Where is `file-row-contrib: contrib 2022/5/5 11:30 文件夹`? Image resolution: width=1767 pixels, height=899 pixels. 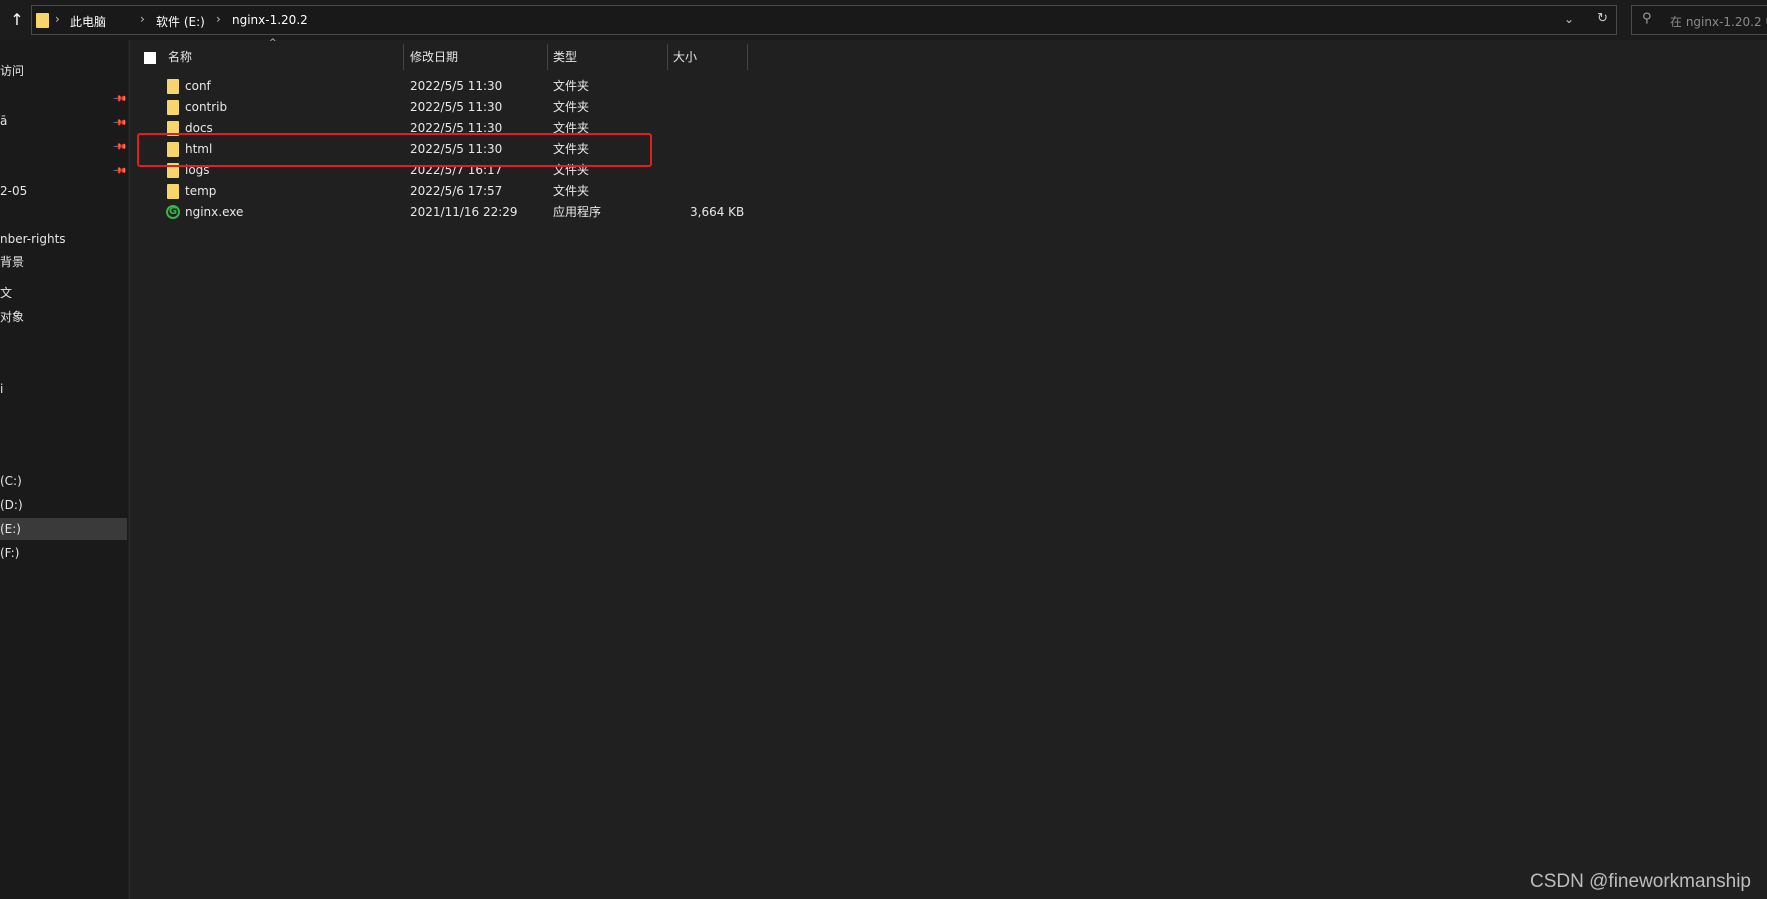 file-row-contrib: contrib 2022/5/5 11:30 文件夹 is located at coordinates (440, 107).